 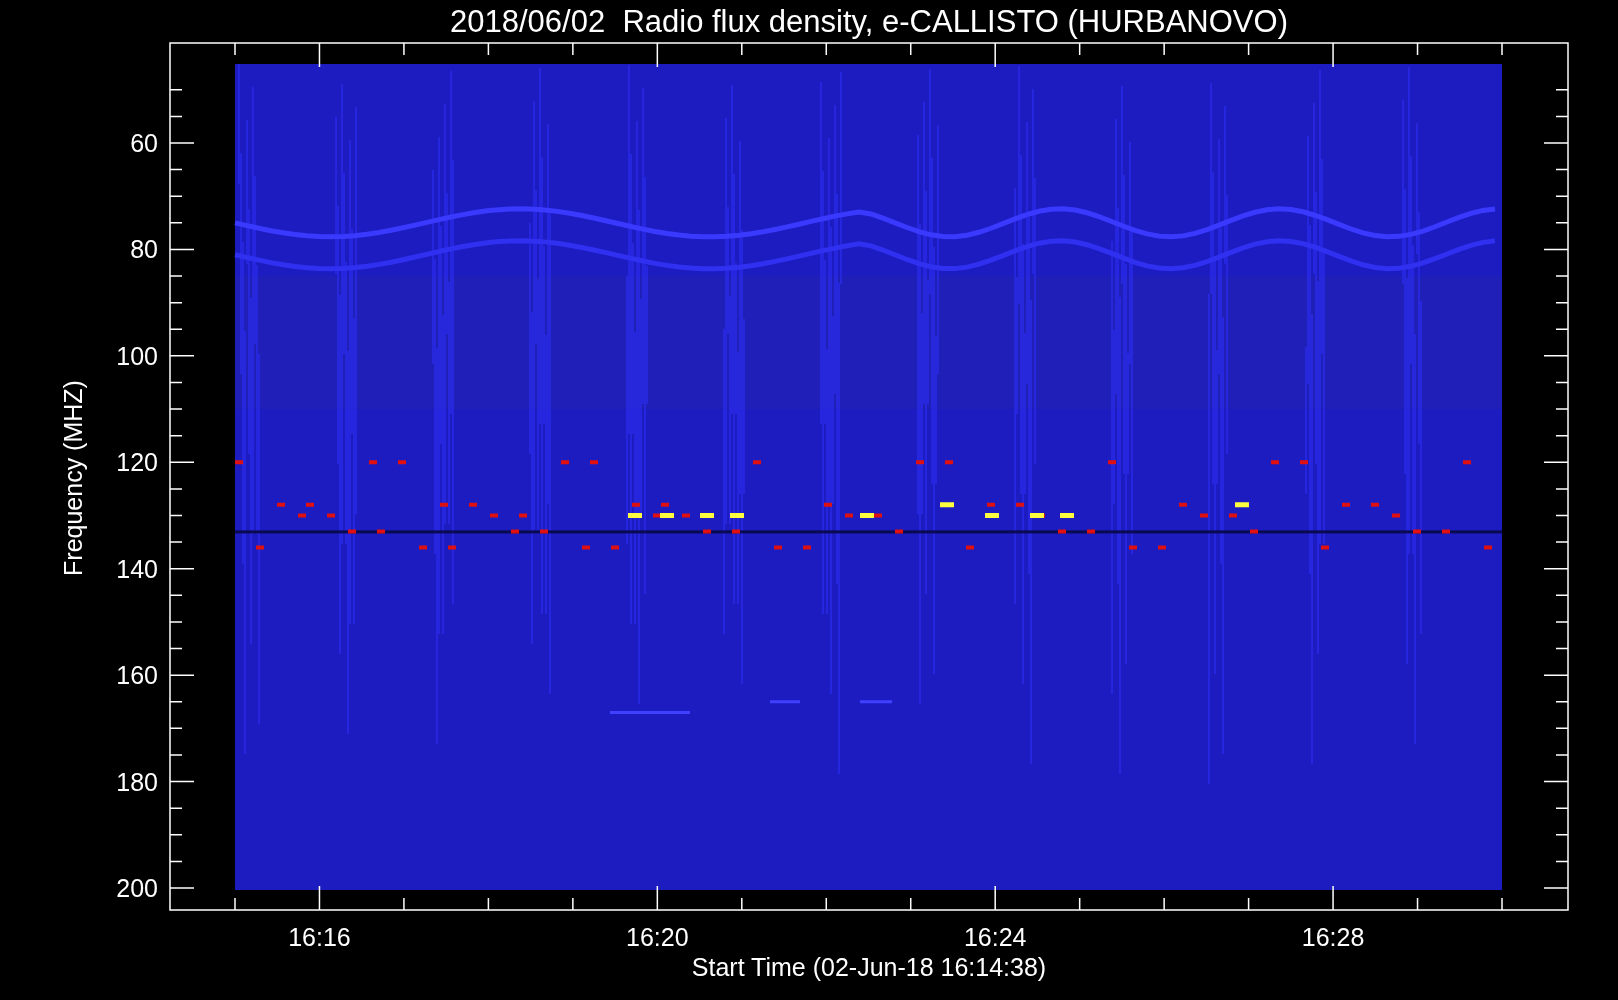 I want to click on axis-tick-label: 16:16, so click(x=319, y=937).